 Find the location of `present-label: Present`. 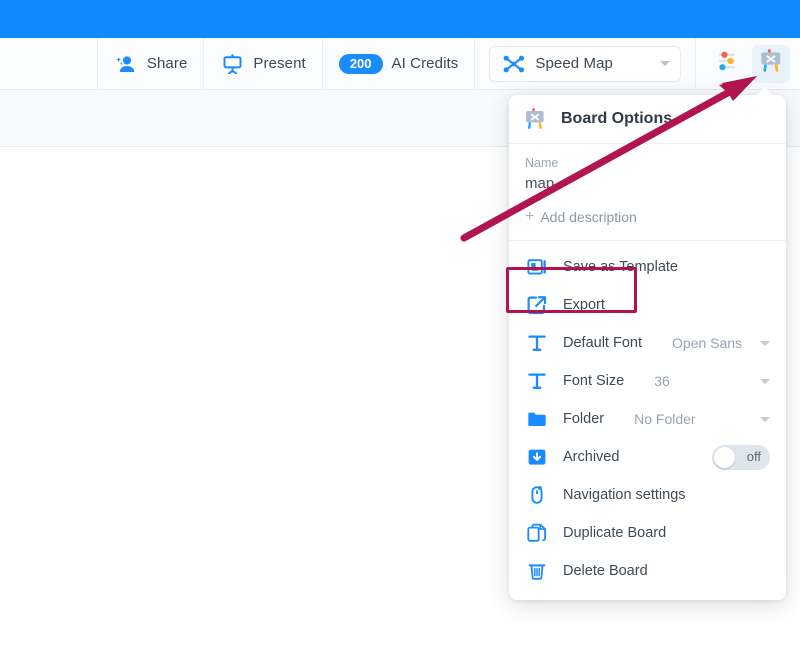

present-label: Present is located at coordinates (279, 63).